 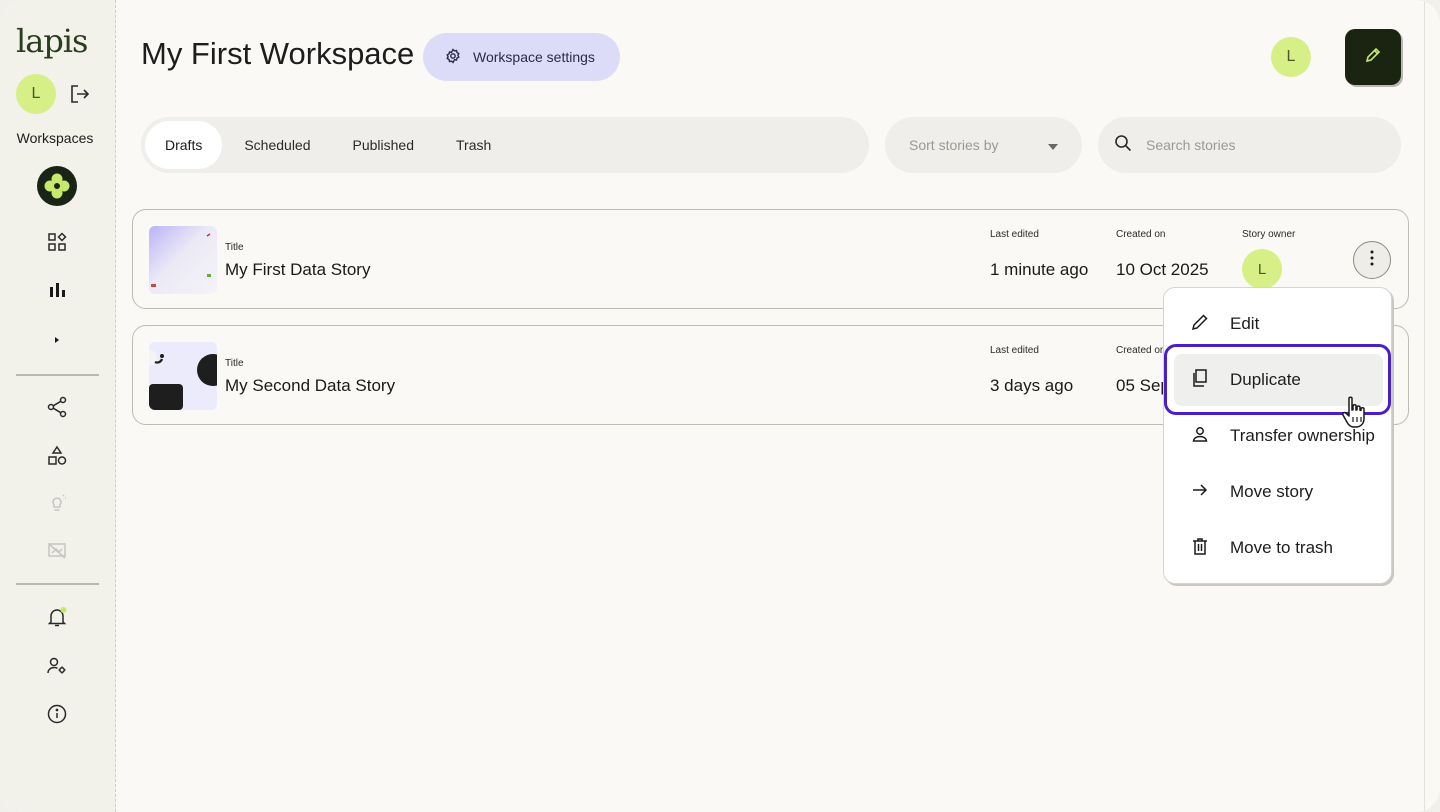 What do you see at coordinates (57, 242) in the screenshot?
I see `dashboard-icon` at bounding box center [57, 242].